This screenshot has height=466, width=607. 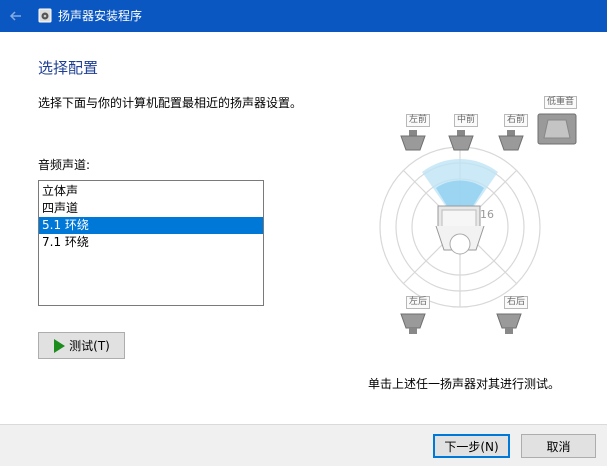 What do you see at coordinates (511, 140) in the screenshot?
I see `front-right-speaker-icon` at bounding box center [511, 140].